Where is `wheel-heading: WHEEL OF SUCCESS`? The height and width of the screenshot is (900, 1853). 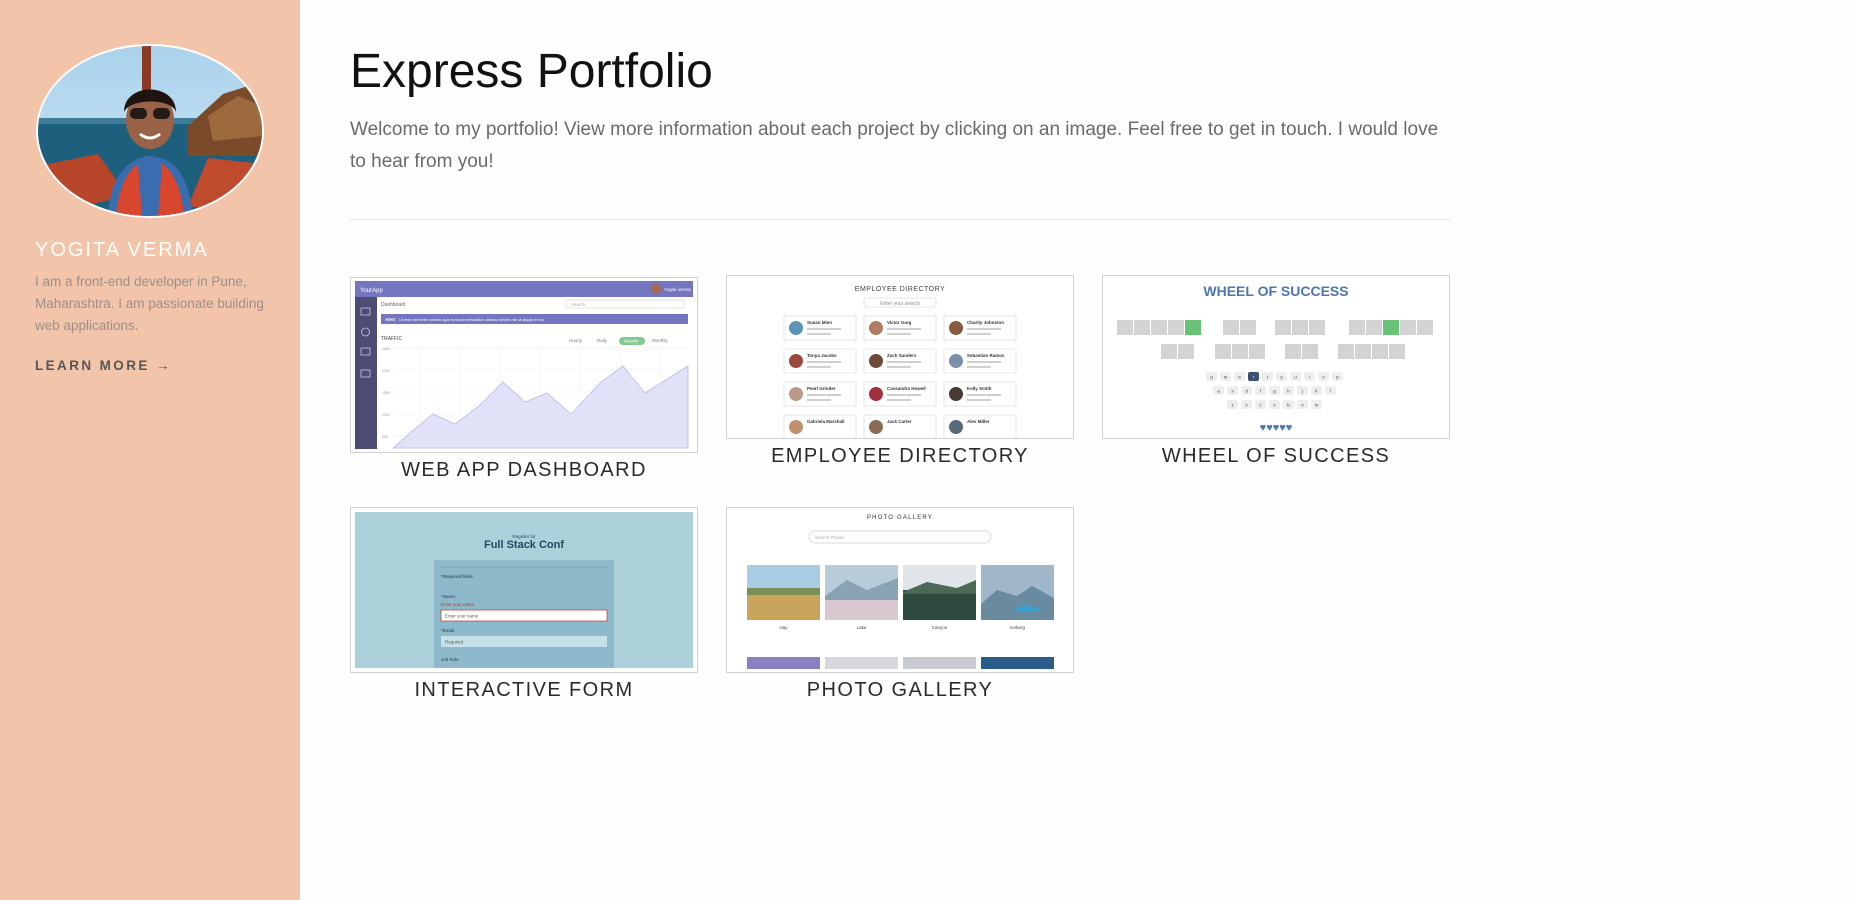 wheel-heading: WHEEL OF SUCCESS is located at coordinates (1275, 291).